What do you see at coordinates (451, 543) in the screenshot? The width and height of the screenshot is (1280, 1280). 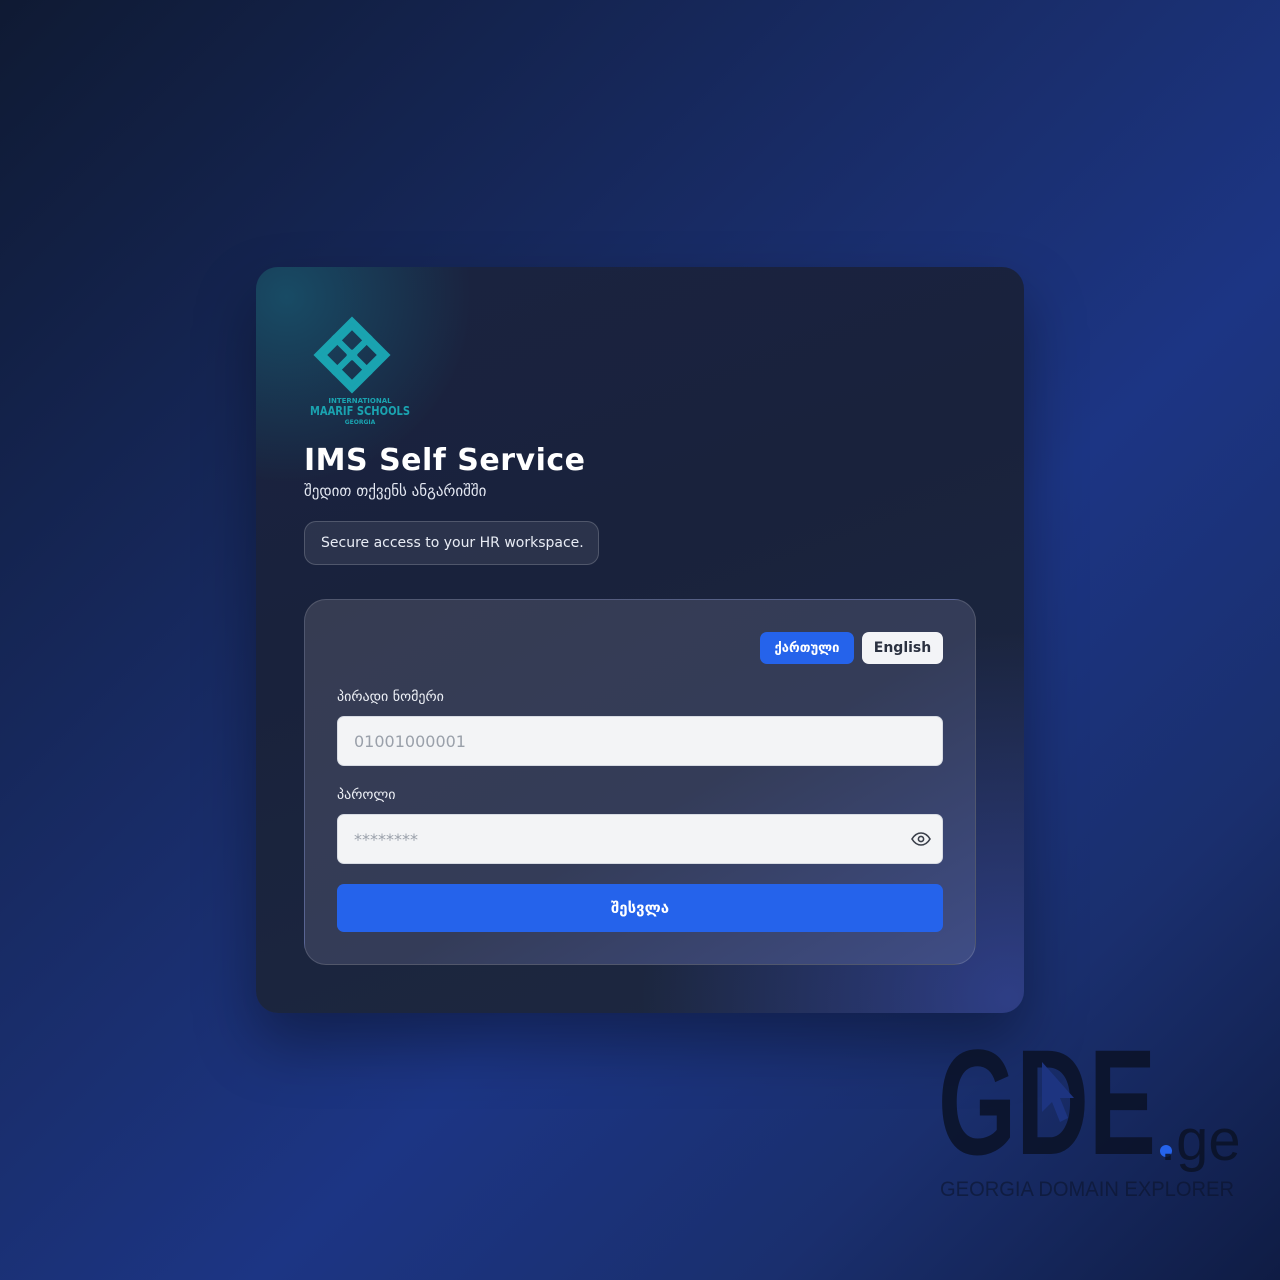 I see `tagline-badge: Secure access to your HR workspace.` at bounding box center [451, 543].